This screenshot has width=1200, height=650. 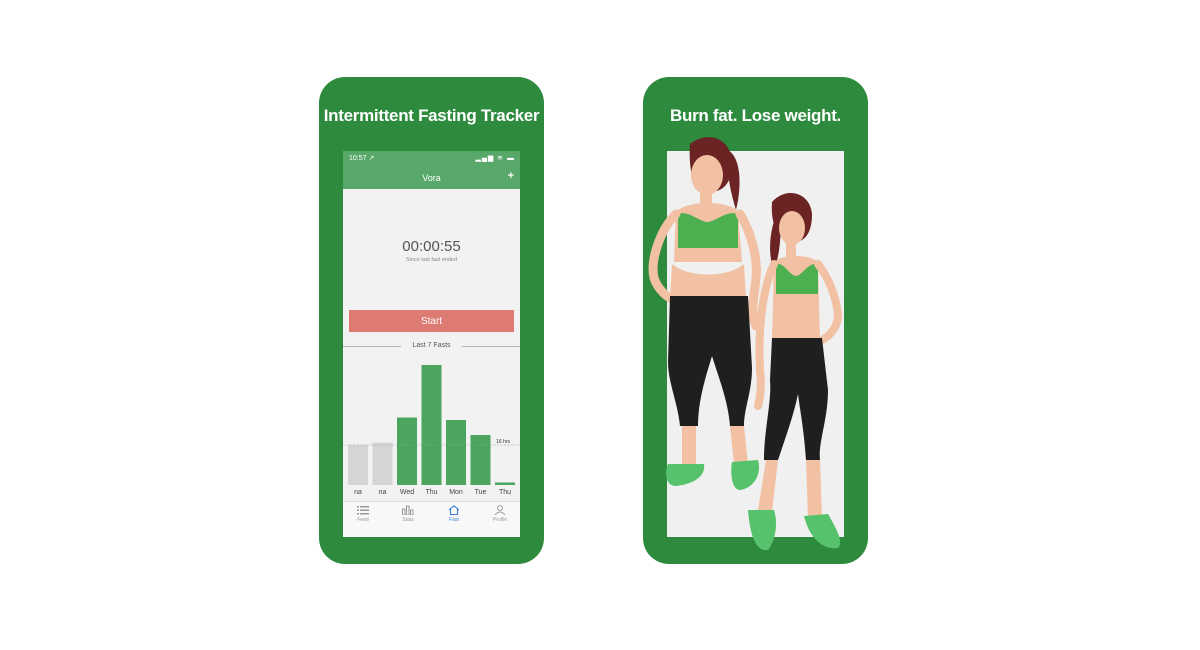 What do you see at coordinates (503, 442) in the screenshot?
I see `reference-line-label: 16 hrs` at bounding box center [503, 442].